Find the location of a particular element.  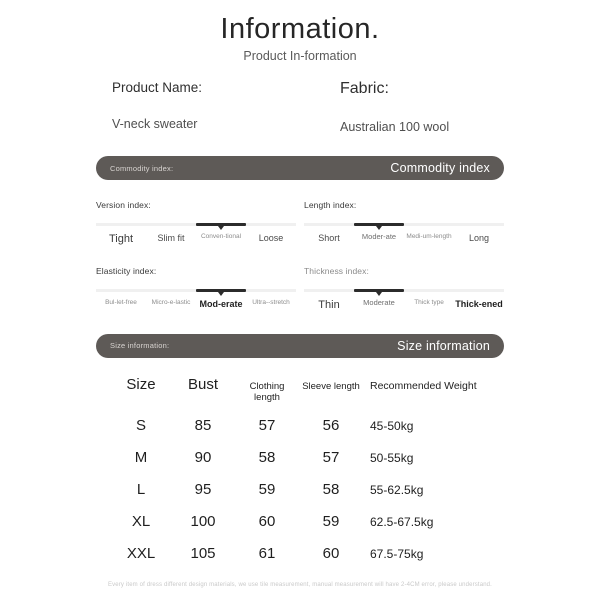

column-header-size: Size is located at coordinates (141, 384).